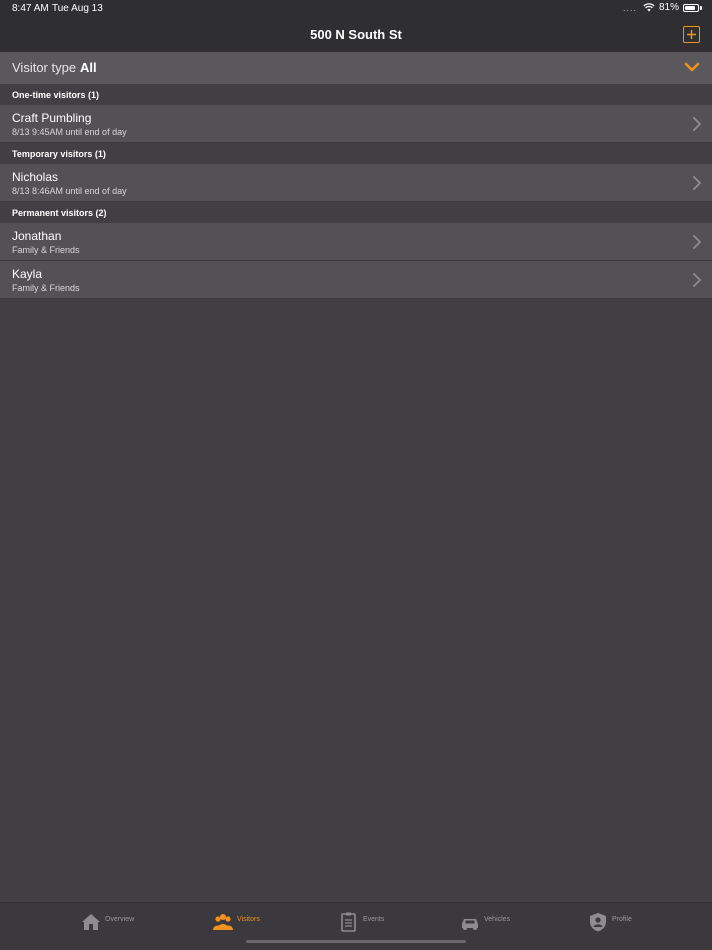  I want to click on visitor-name: Kayla, so click(27, 274).